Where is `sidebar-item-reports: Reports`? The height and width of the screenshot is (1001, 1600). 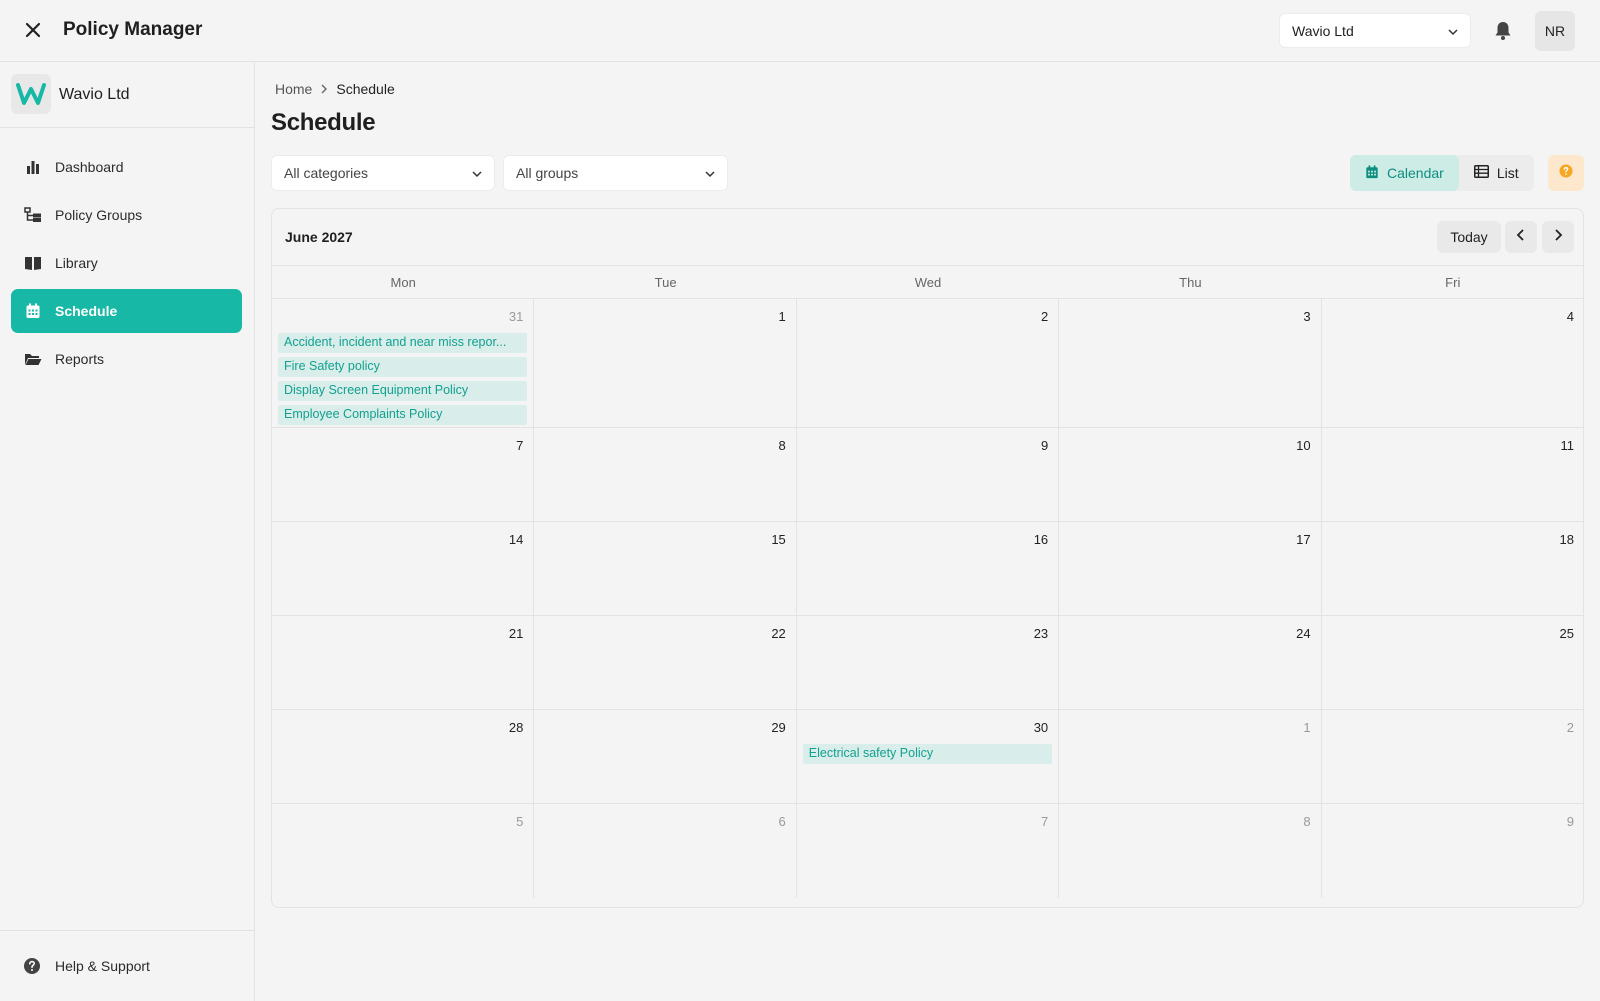 sidebar-item-reports: Reports is located at coordinates (126, 359).